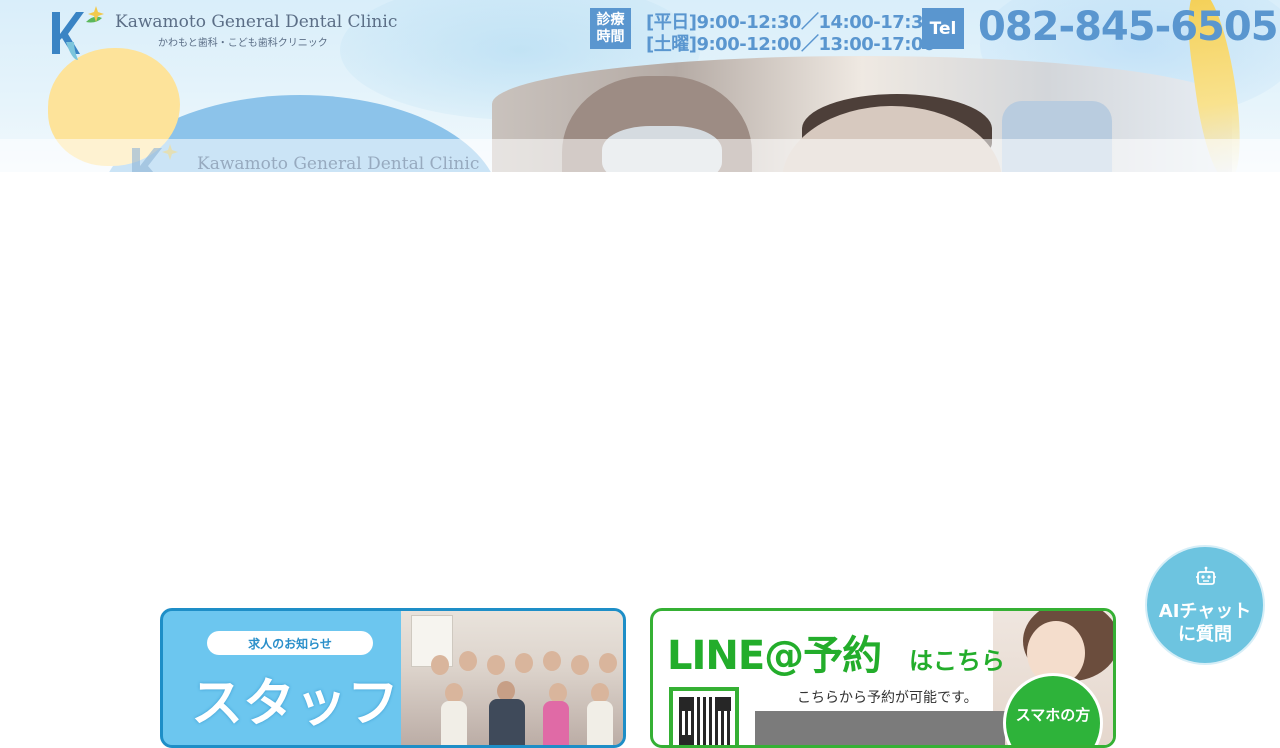 This screenshot has height=748, width=1280. What do you see at coordinates (1205, 634) in the screenshot?
I see `ai-chat-label-2: に質問` at bounding box center [1205, 634].